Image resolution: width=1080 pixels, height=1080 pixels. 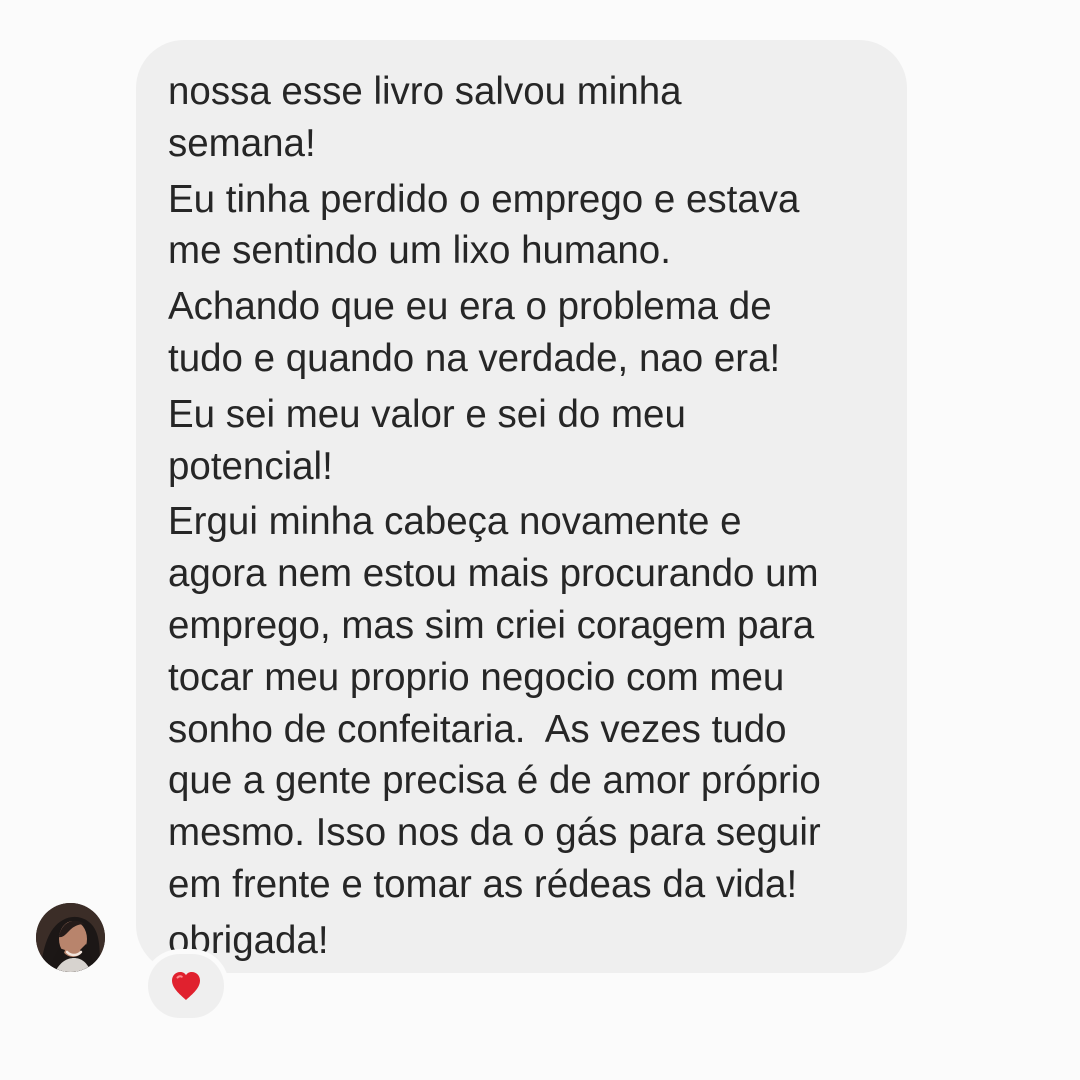 What do you see at coordinates (425, 117) in the screenshot?
I see `message-paragraph-1: nossa esse livro salvou minha semana!` at bounding box center [425, 117].